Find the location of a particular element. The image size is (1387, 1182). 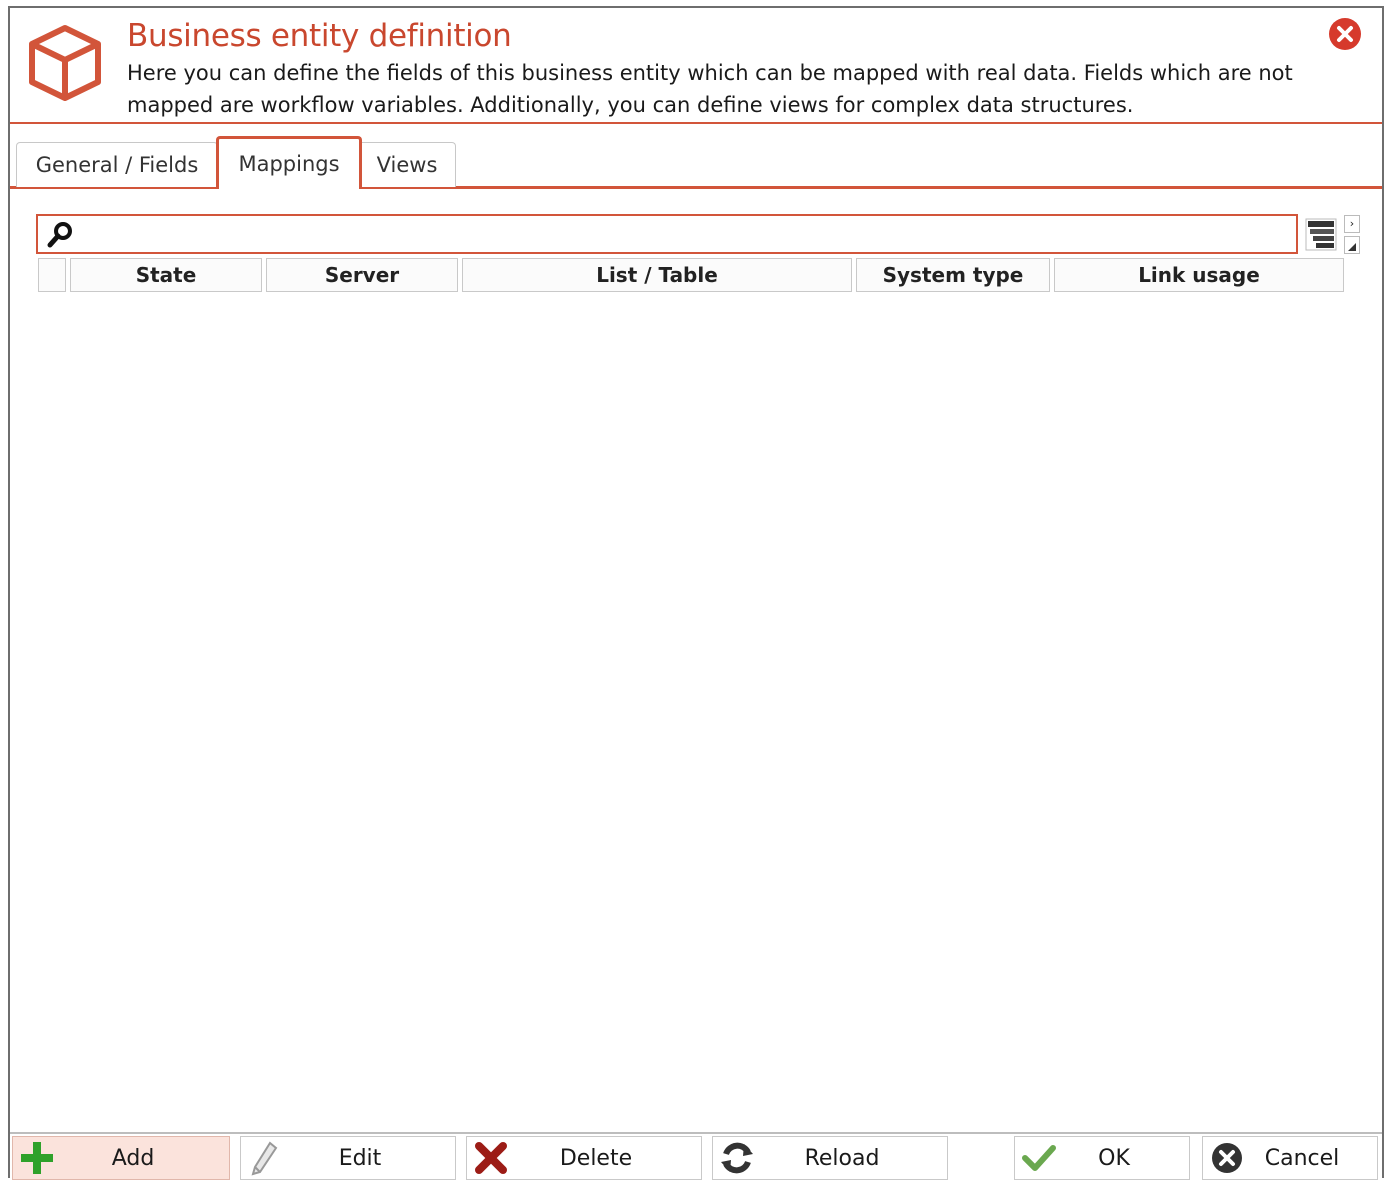

cancel-button: Cancel is located at coordinates (1290, 1158).